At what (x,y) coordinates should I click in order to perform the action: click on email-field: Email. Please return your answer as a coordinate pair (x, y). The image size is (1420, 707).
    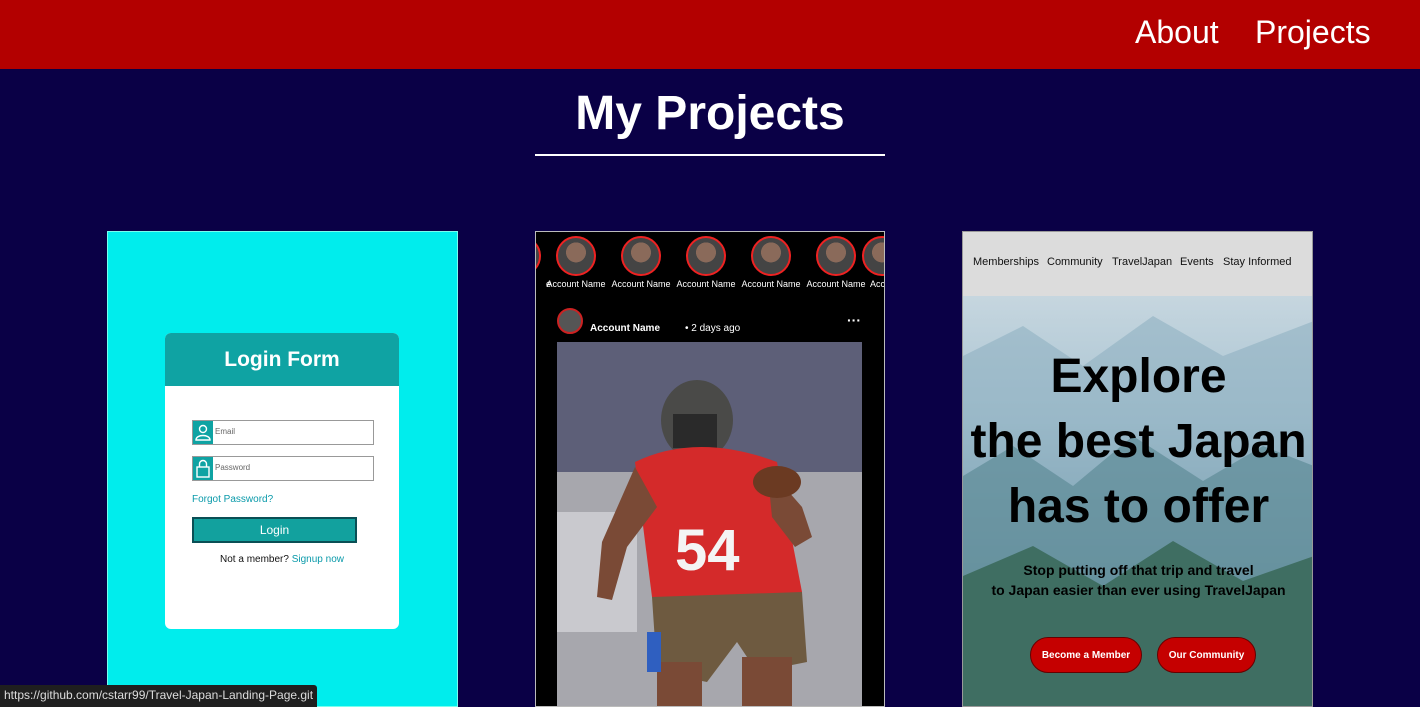
    Looking at the image, I should click on (283, 432).